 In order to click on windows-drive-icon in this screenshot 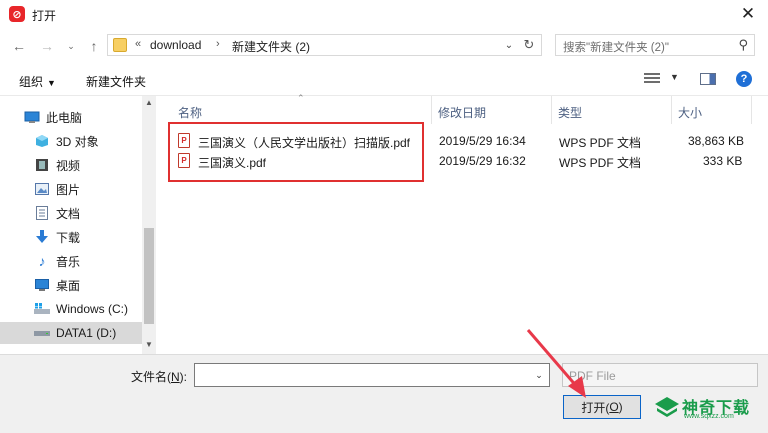, I will do `click(42, 309)`.